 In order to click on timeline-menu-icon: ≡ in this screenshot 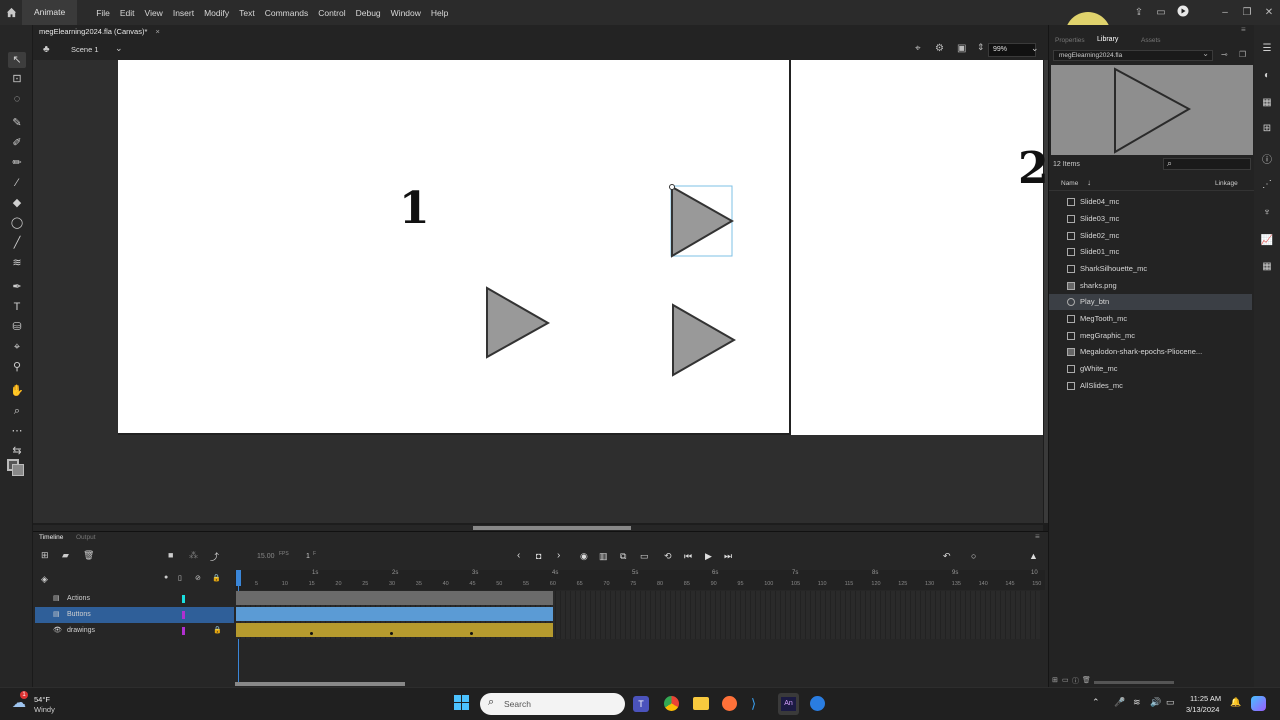, I will do `click(1037, 536)`.